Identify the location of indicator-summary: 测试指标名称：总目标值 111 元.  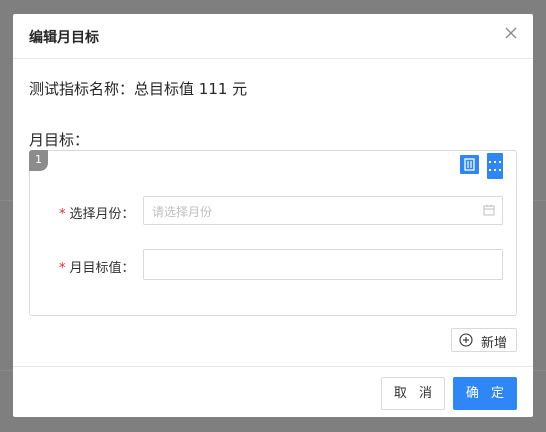
(138, 89).